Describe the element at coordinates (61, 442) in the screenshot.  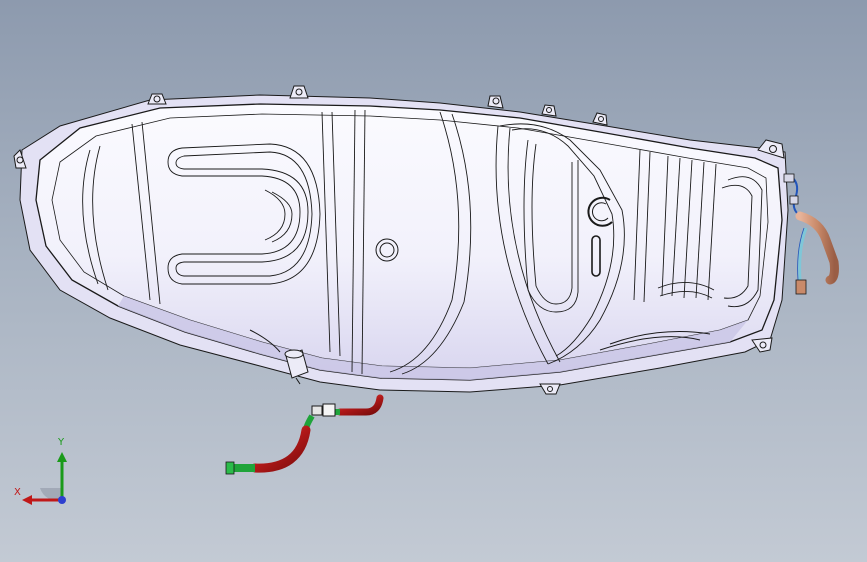
I see `triad-y-label: Y` at that location.